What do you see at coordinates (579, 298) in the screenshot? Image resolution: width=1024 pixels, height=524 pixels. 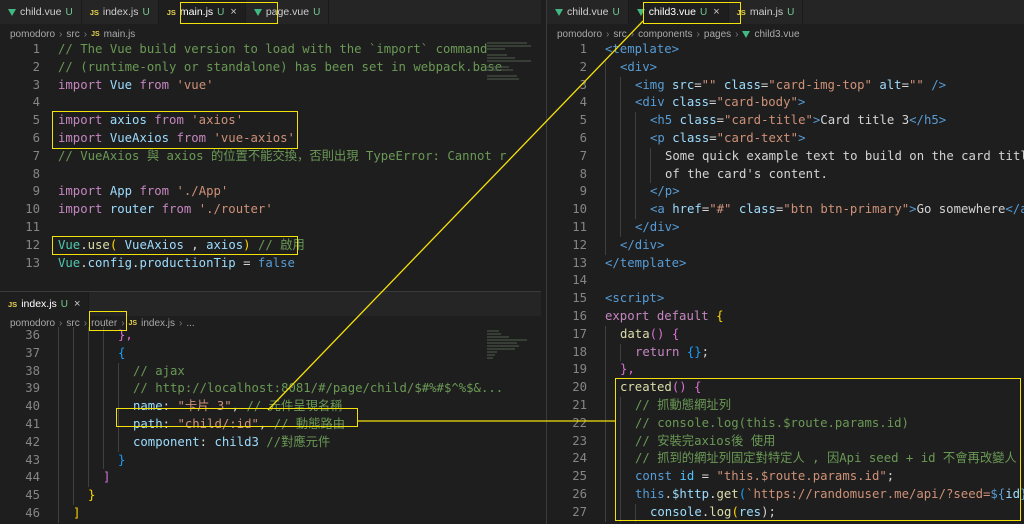 I see `line-number: 15` at bounding box center [579, 298].